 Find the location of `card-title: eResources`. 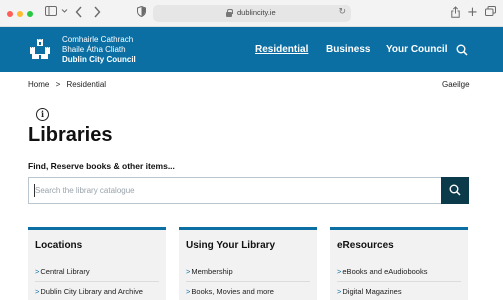

card-title: eResources is located at coordinates (365, 245).